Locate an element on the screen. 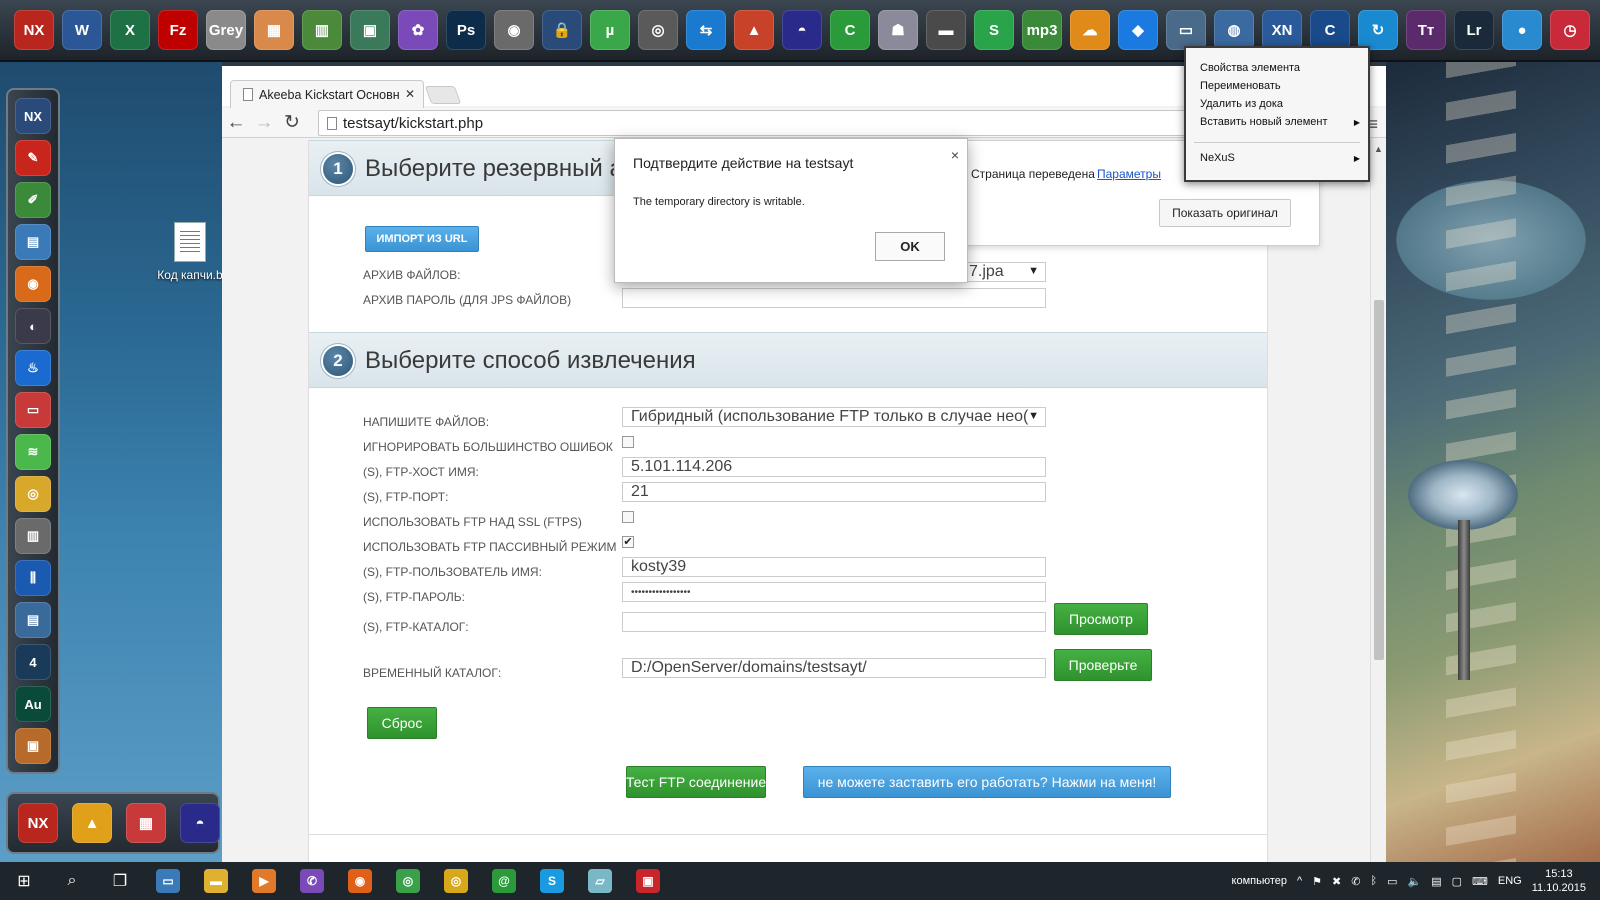  memory-icon: ▬ is located at coordinates (946, 30).